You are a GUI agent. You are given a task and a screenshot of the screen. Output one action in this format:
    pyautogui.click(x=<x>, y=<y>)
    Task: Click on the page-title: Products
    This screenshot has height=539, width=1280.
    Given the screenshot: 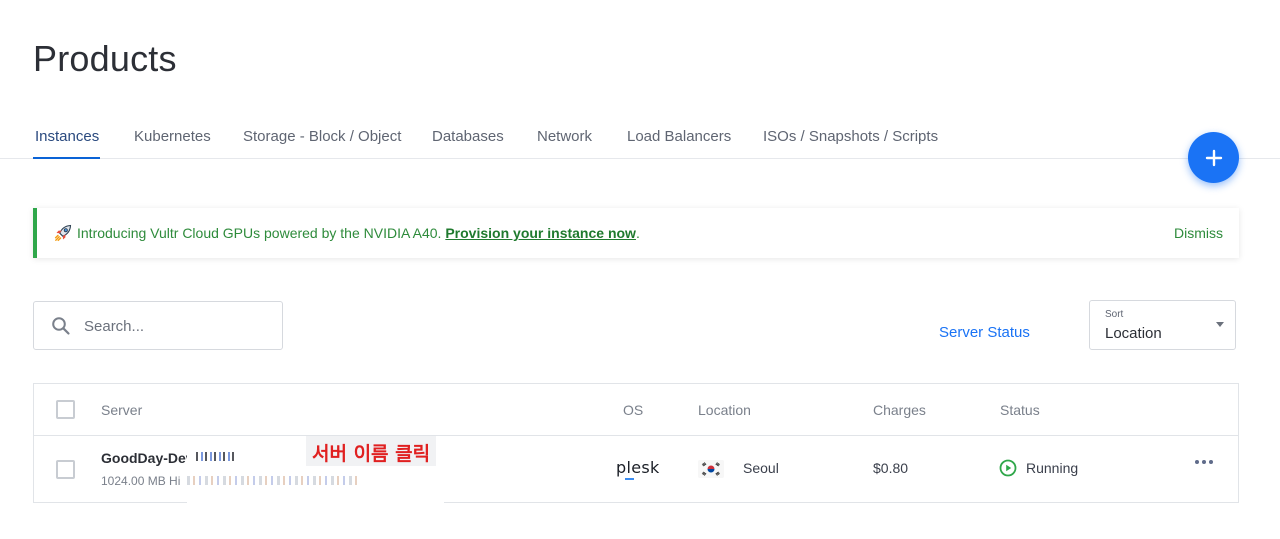 What is the action you would take?
    pyautogui.click(x=105, y=58)
    